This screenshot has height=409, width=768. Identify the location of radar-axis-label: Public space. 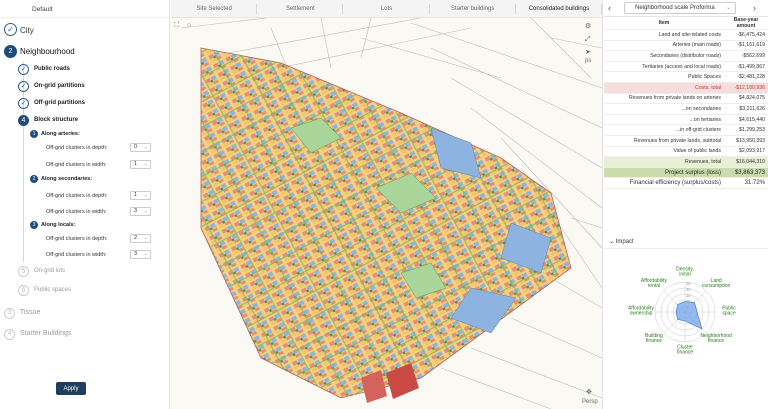
(729, 311).